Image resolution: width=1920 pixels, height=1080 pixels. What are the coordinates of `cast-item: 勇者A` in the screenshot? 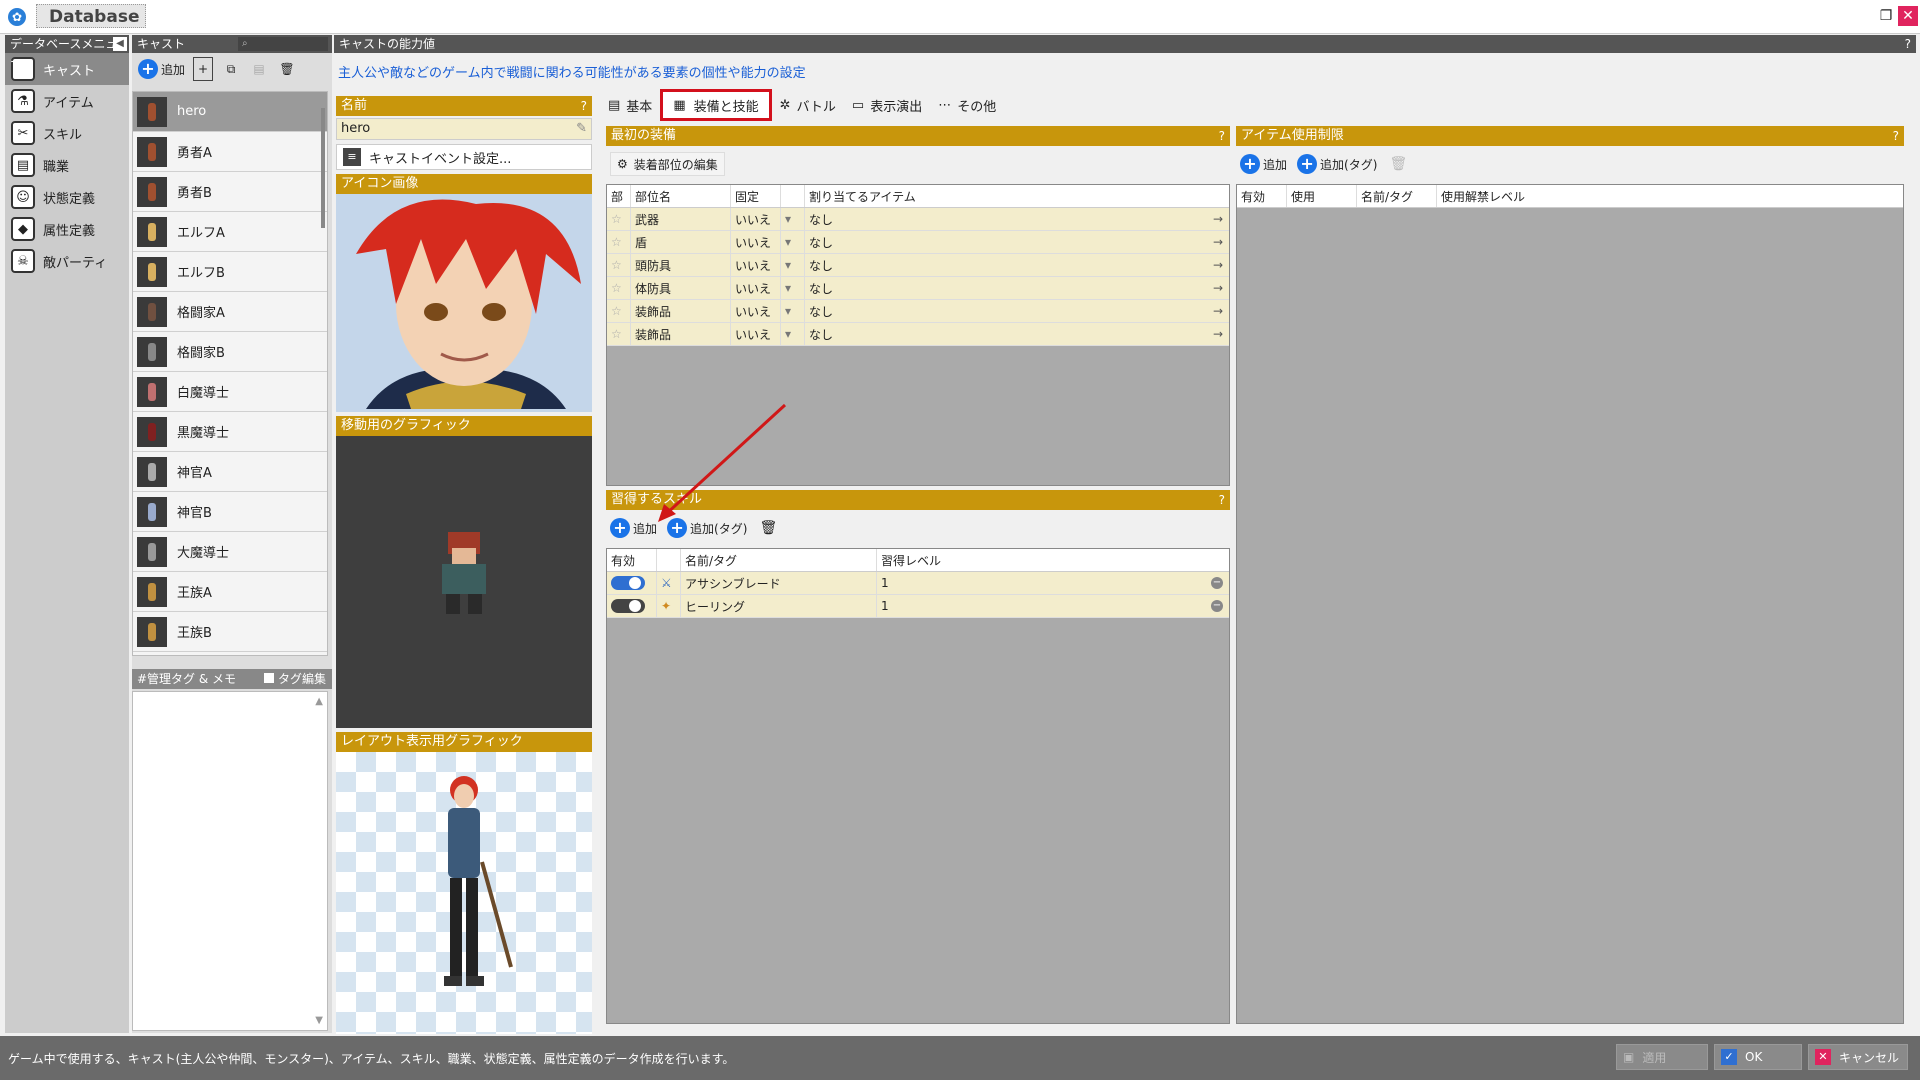 It's located at (230, 152).